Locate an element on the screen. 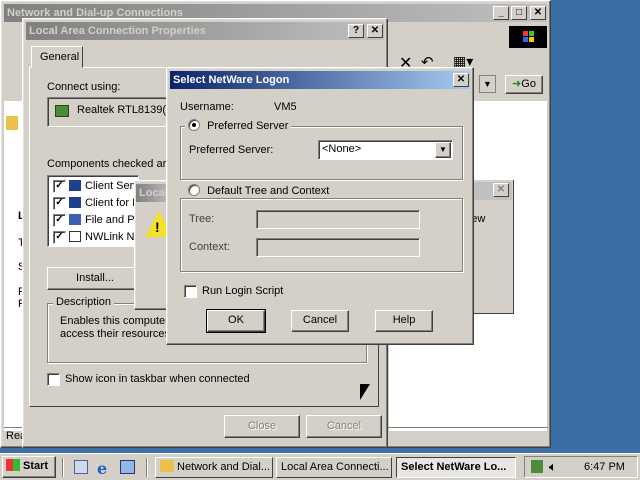  netware-logon-titlebar: Select NetWare Logon ✕ is located at coordinates (320, 80).